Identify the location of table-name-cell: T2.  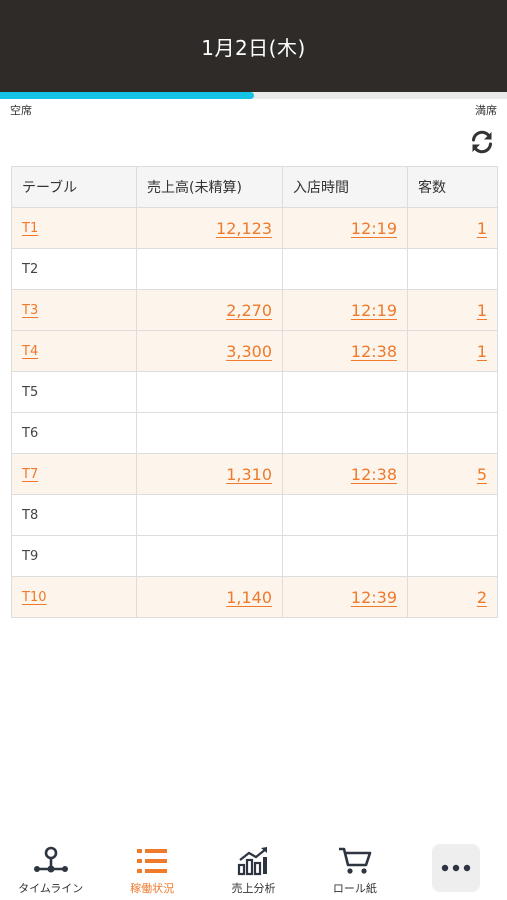
(74, 269).